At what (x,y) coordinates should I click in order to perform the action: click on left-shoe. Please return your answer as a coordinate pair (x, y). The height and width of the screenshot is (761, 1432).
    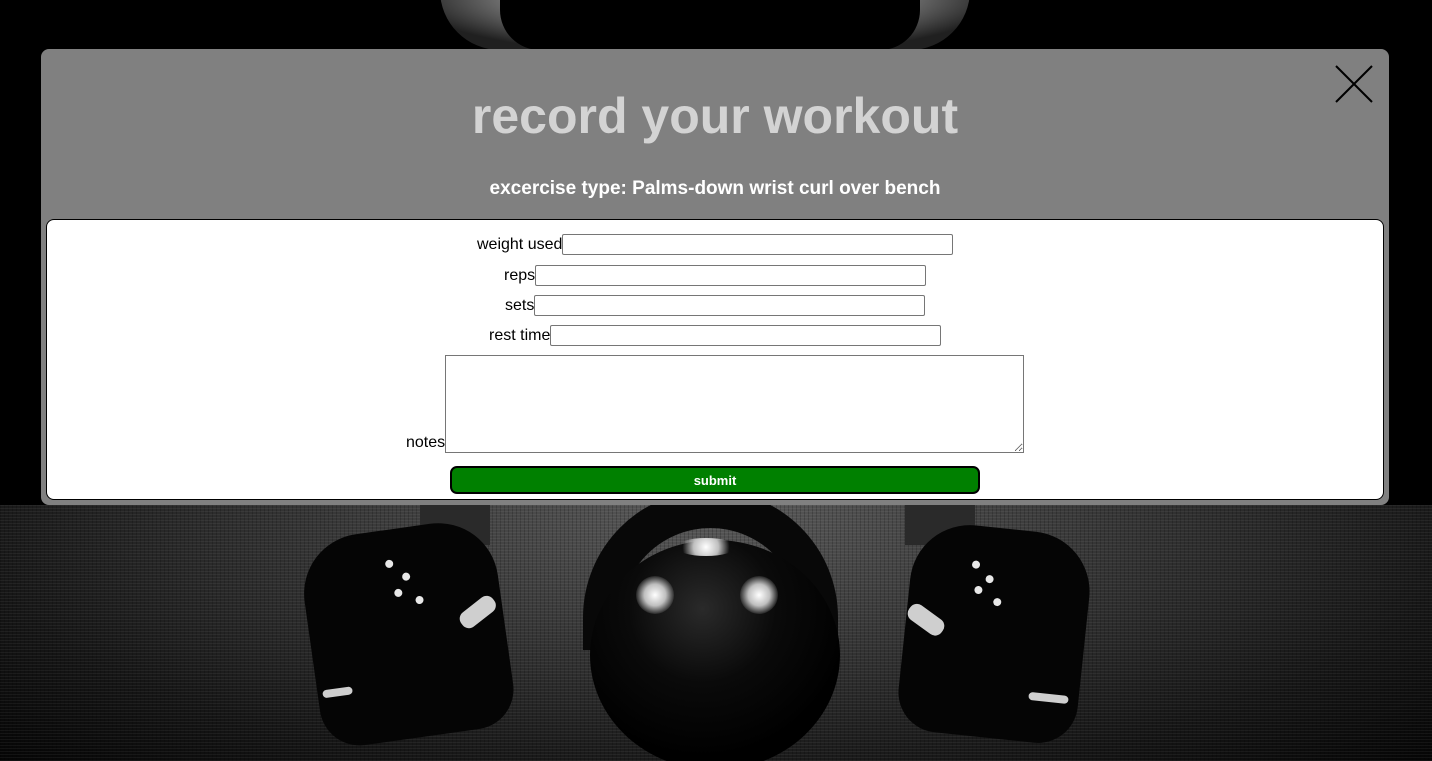
    Looking at the image, I should click on (407, 633).